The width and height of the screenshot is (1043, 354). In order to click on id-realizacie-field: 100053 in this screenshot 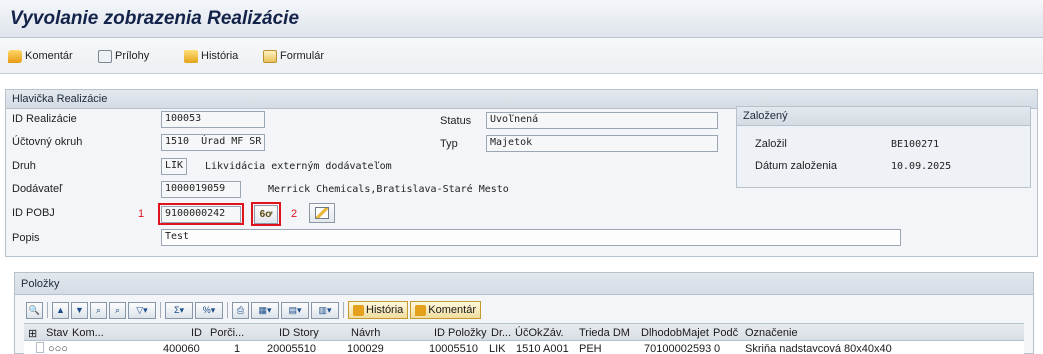, I will do `click(213, 119)`.